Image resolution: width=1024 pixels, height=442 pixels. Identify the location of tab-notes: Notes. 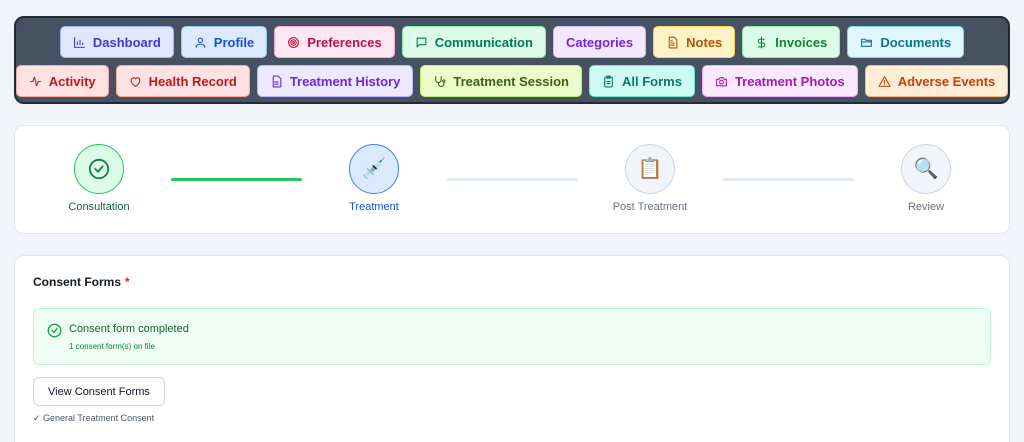
(694, 42).